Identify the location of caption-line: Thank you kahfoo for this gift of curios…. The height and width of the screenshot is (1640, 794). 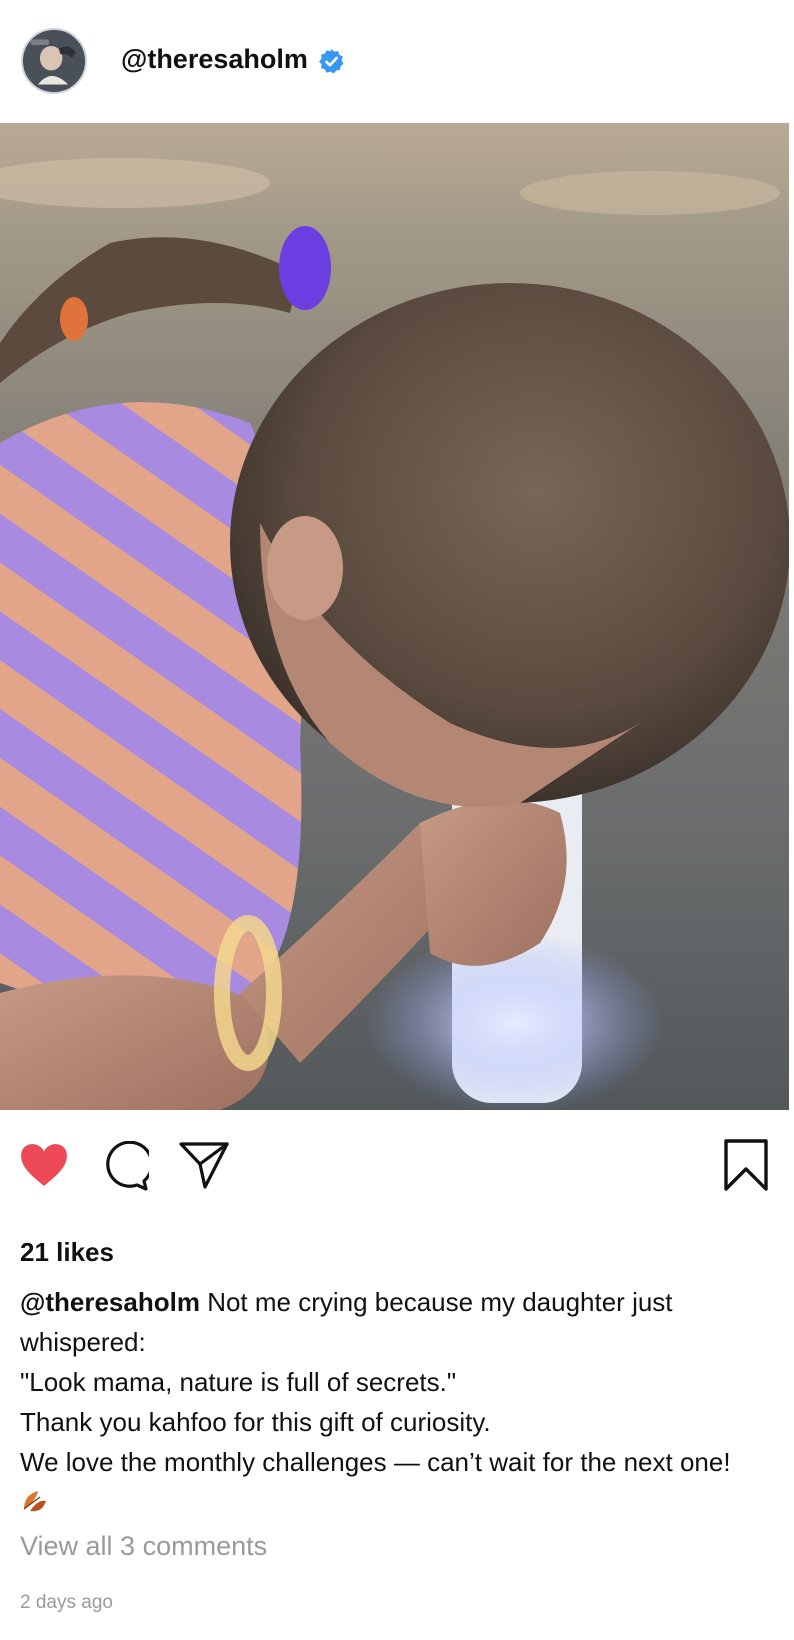
(255, 1422).